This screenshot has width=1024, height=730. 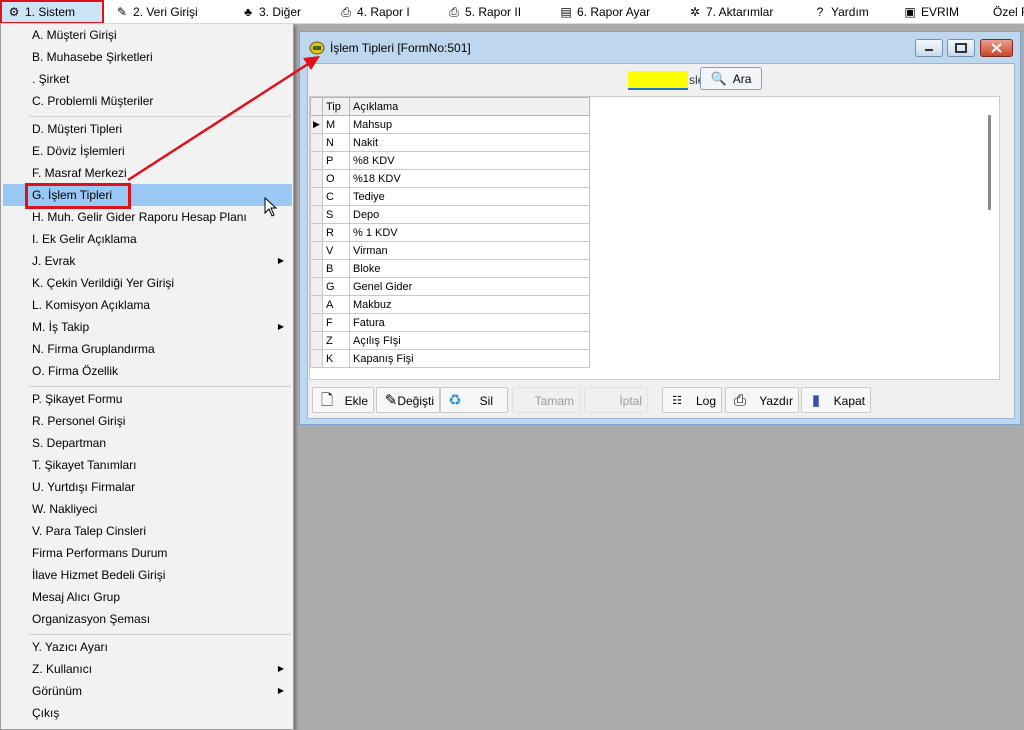 I want to click on table-row: P %8 KDV, so click(x=450, y=160).